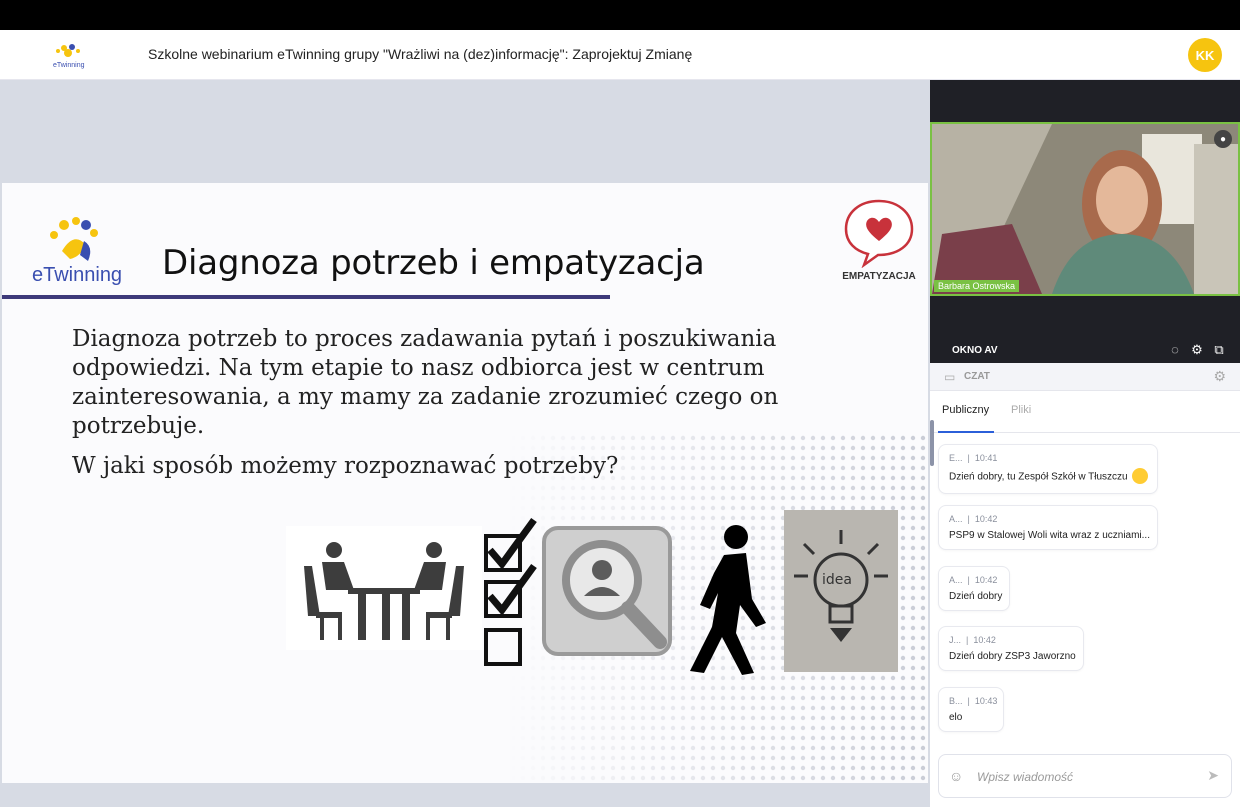 This screenshot has height=807, width=1240. I want to click on walking-person-icon, so click(728, 600).